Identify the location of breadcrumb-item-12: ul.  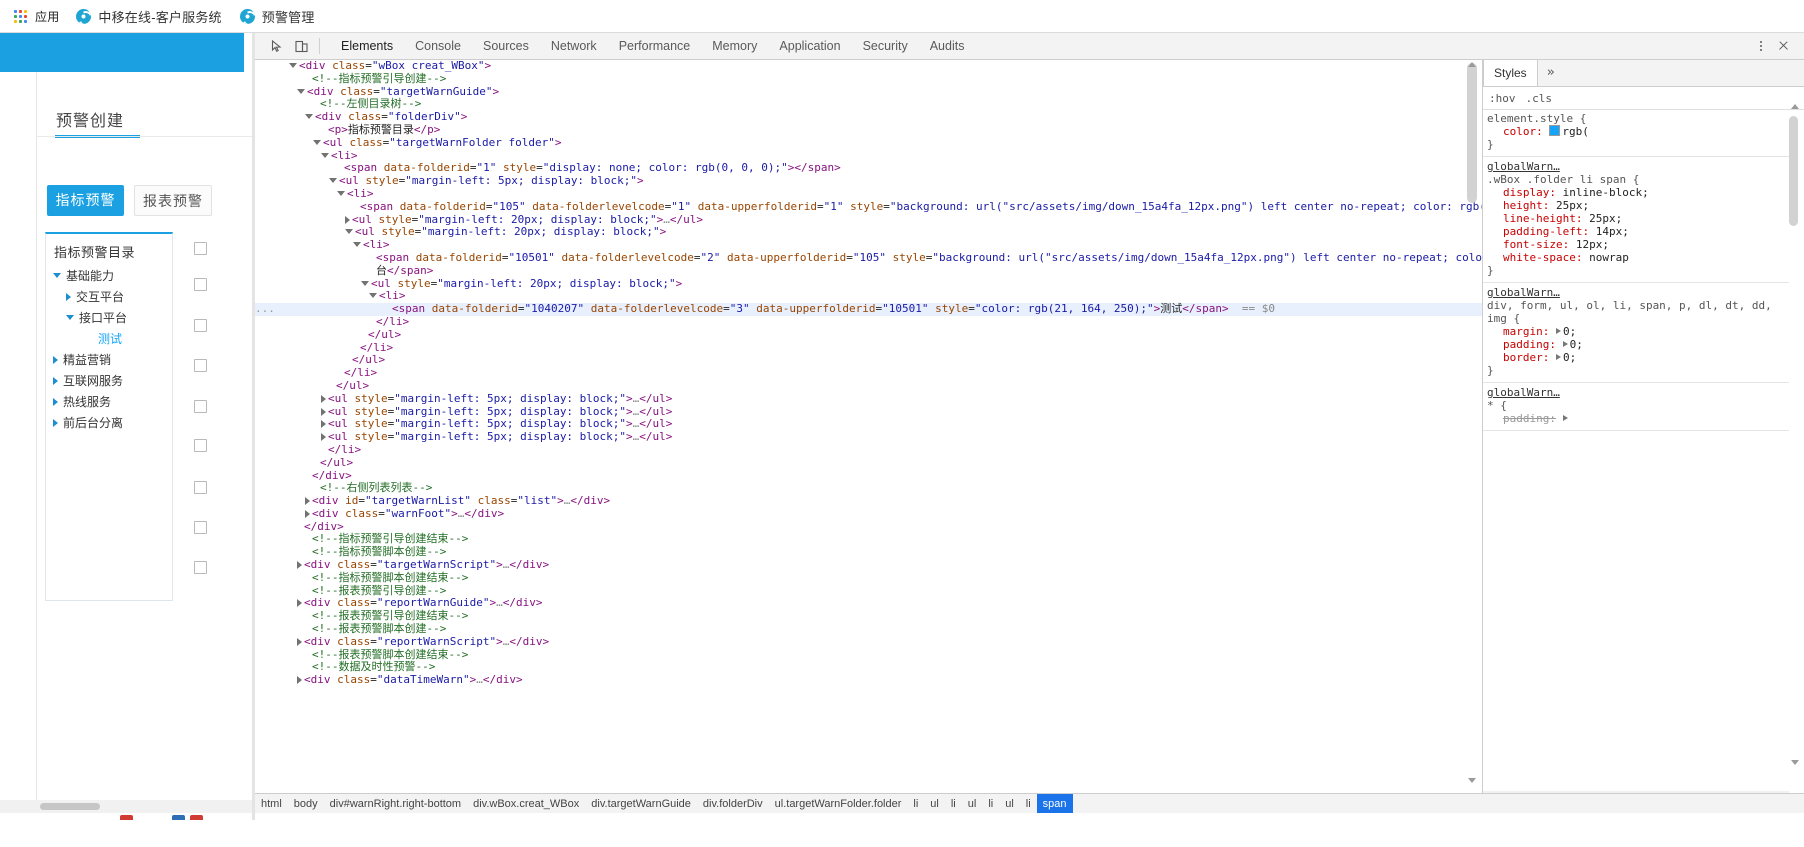
(1009, 804).